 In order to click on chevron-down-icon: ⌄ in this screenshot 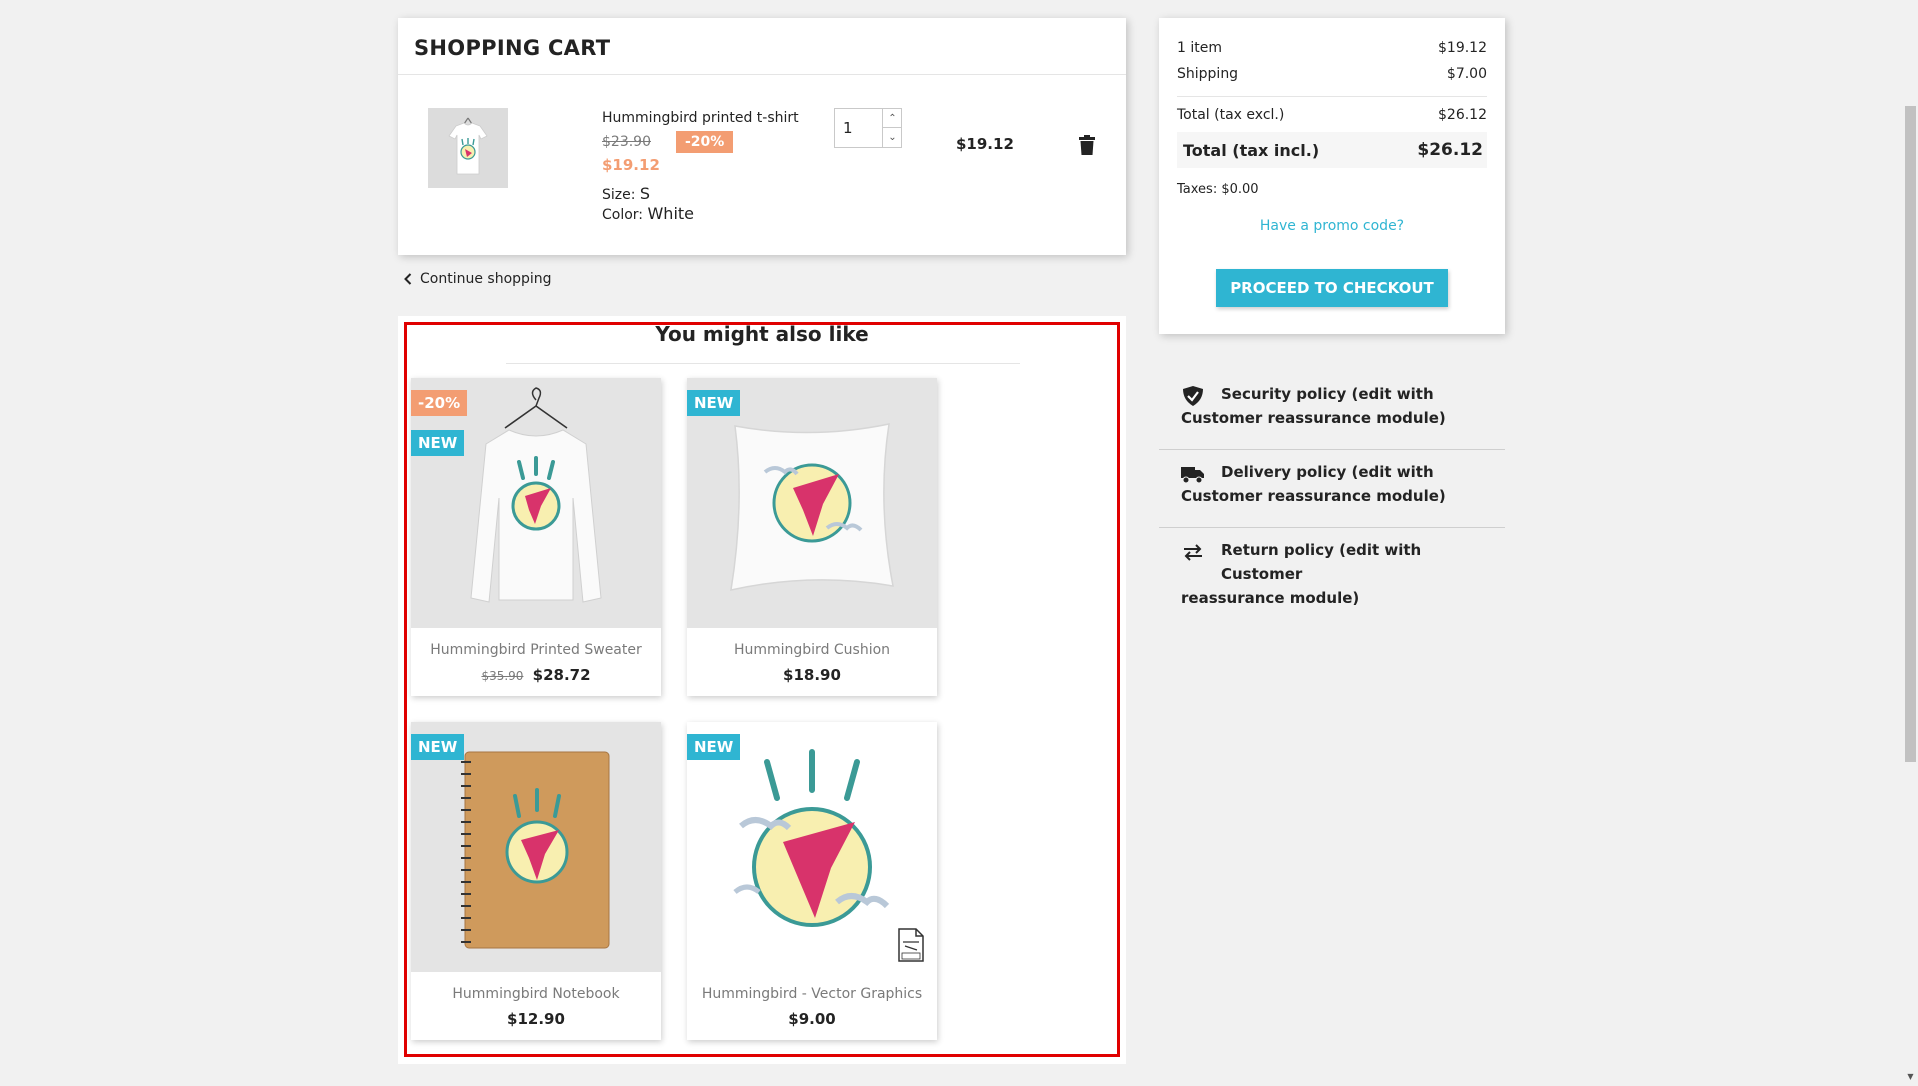, I will do `click(892, 137)`.